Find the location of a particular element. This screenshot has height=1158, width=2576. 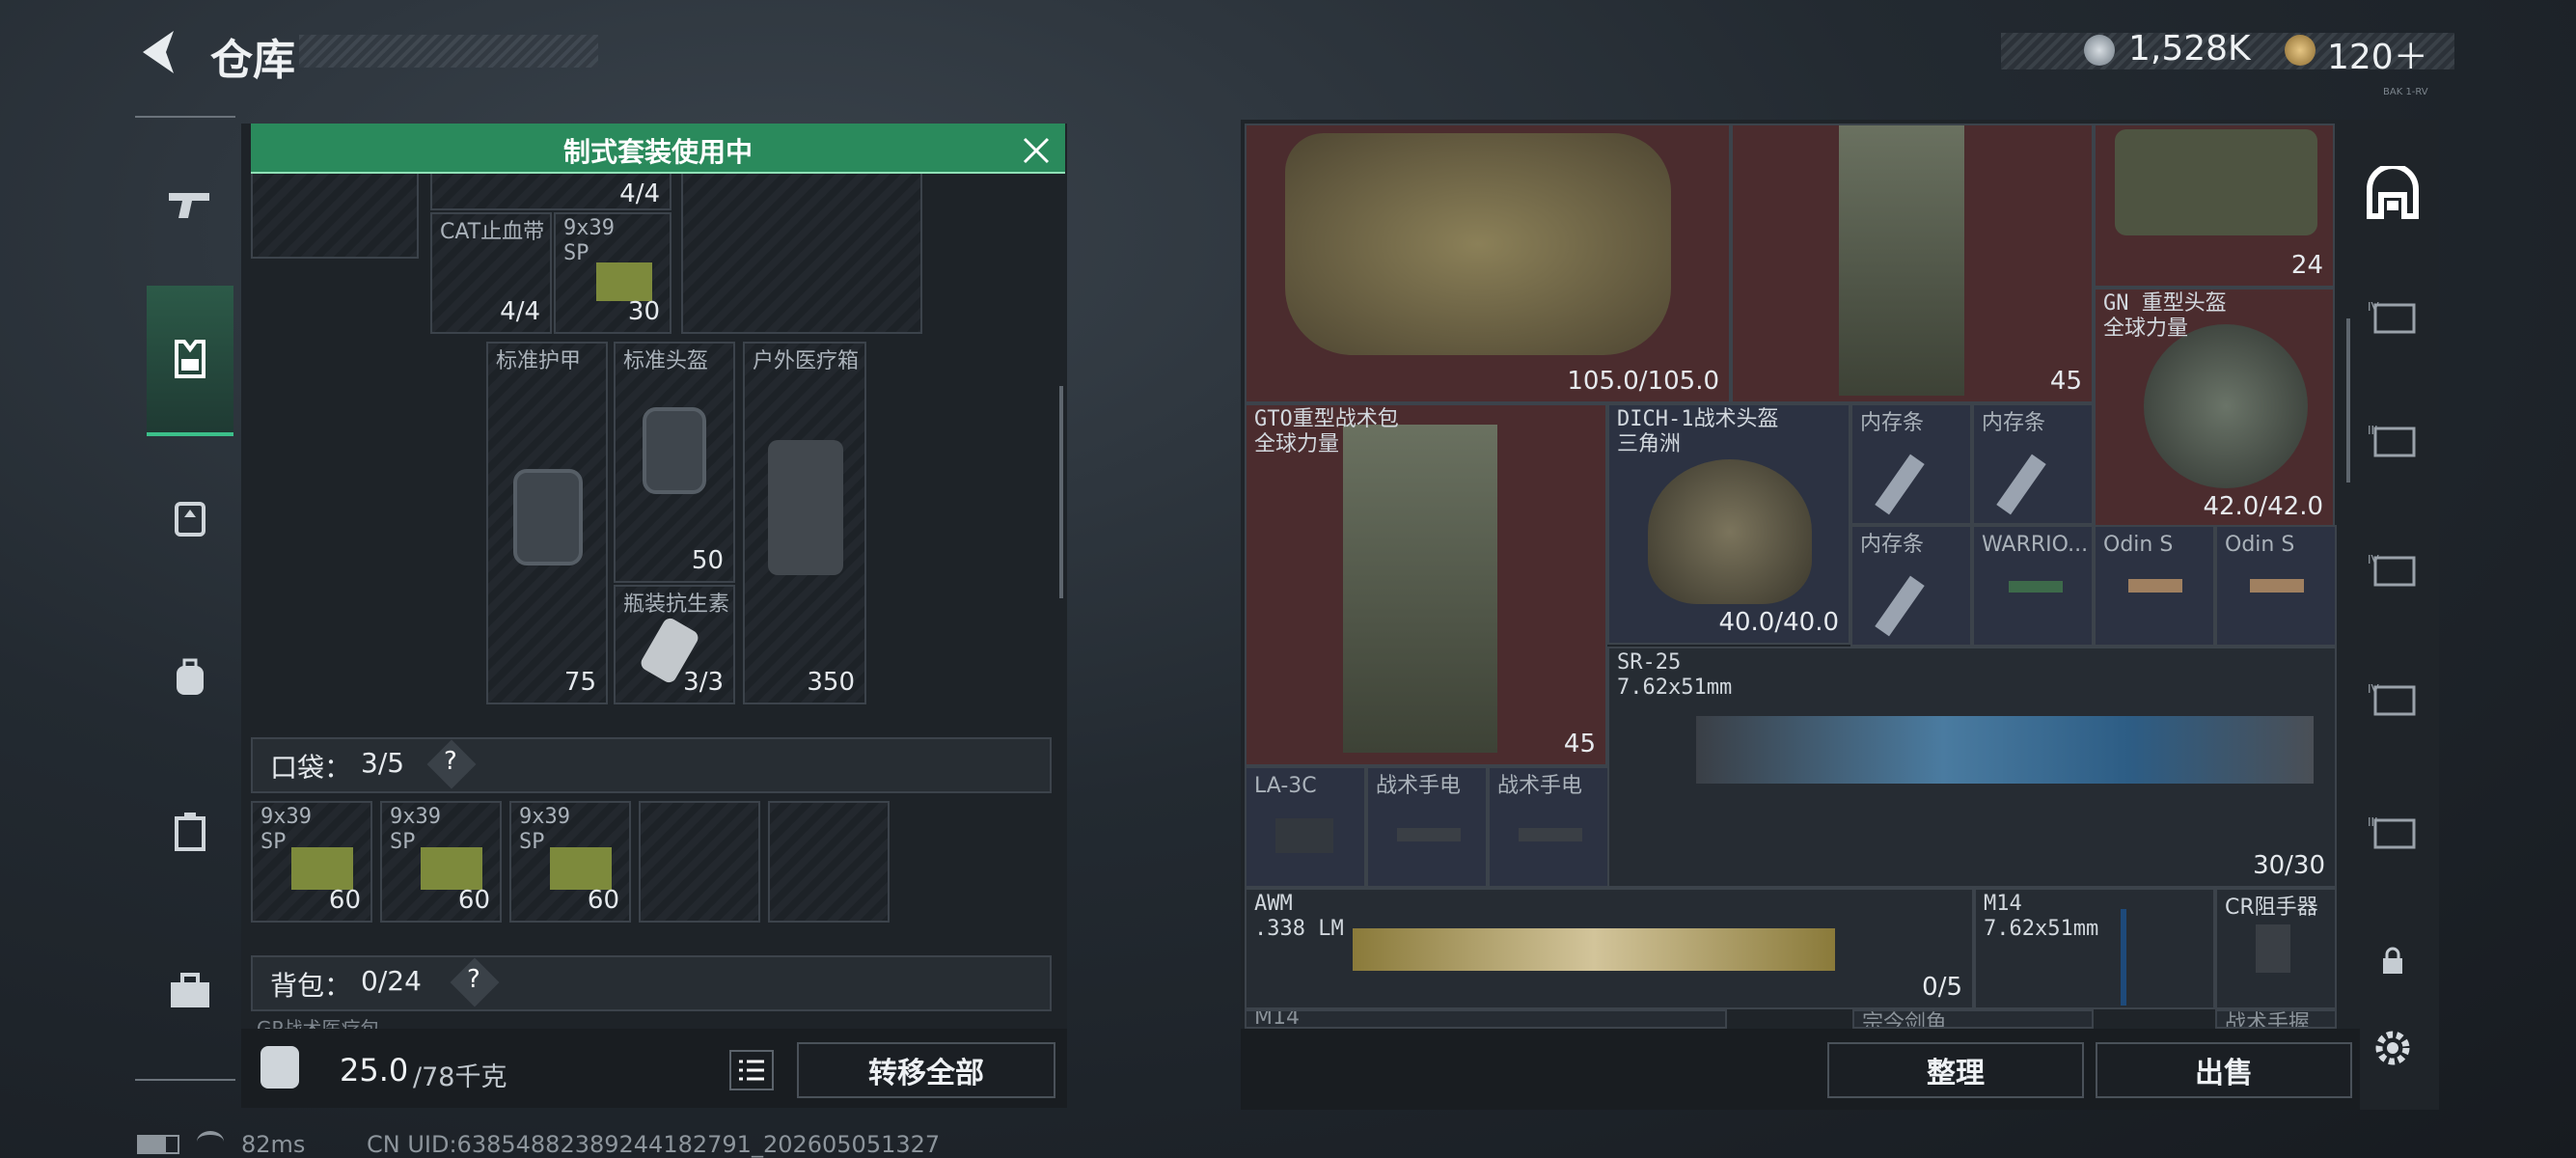

awm-image is located at coordinates (1594, 949).